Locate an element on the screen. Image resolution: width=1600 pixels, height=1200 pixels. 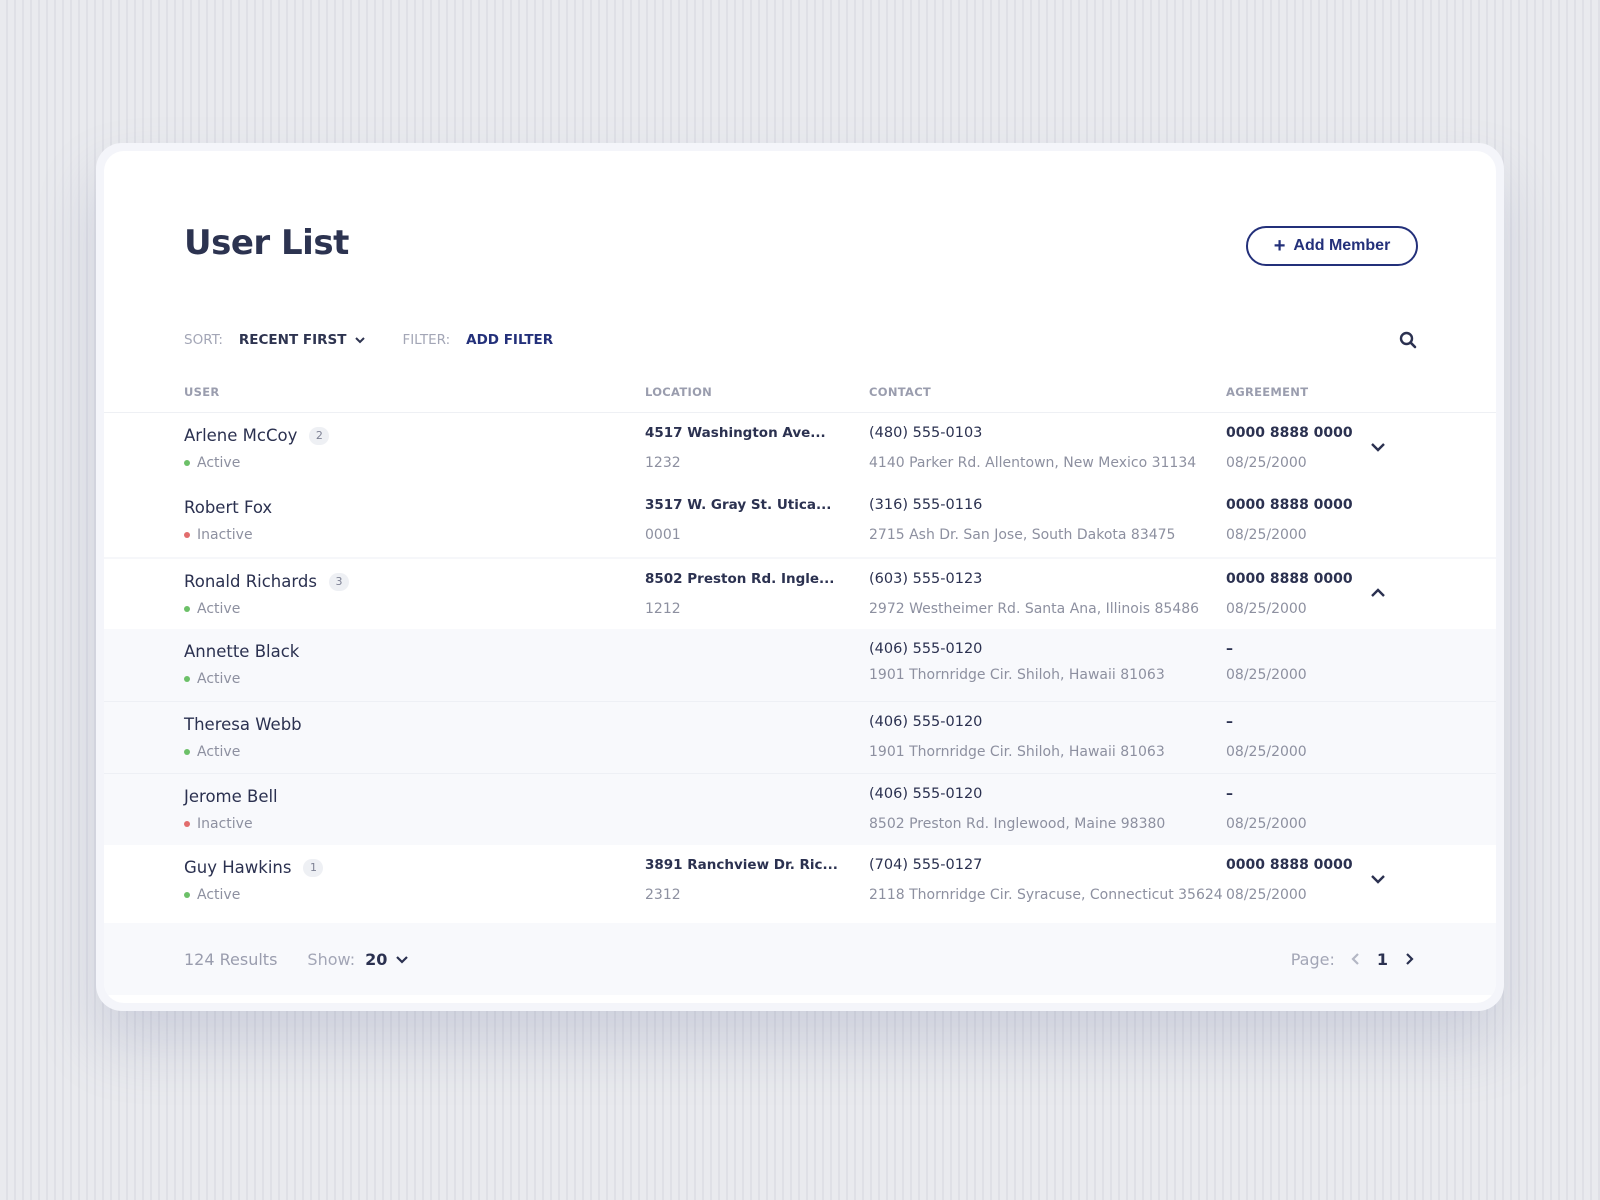
show-label: Show: is located at coordinates (331, 959).